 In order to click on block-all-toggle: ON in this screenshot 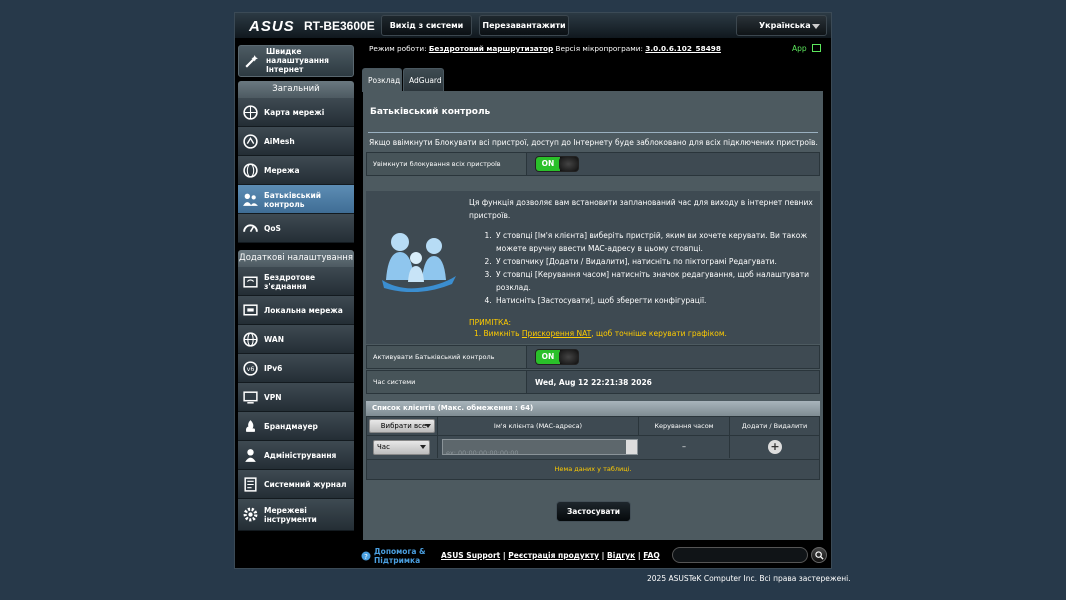, I will do `click(557, 164)`.